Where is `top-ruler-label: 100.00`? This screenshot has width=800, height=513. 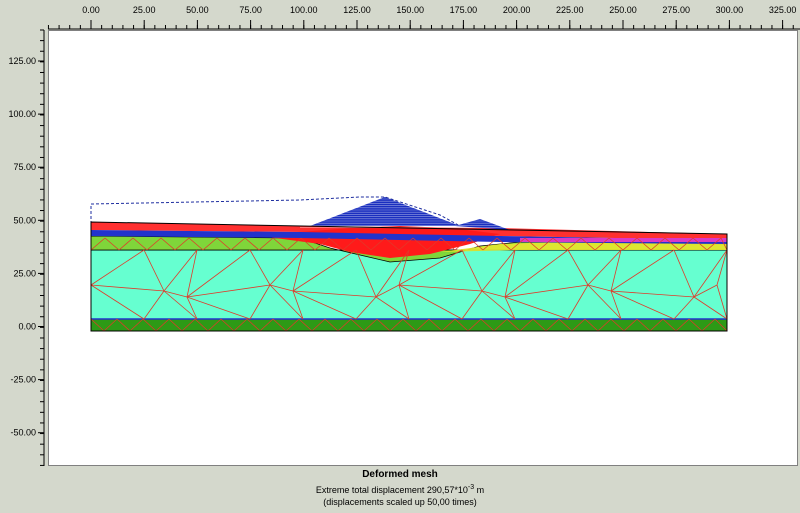
top-ruler-label: 100.00 is located at coordinates (304, 10).